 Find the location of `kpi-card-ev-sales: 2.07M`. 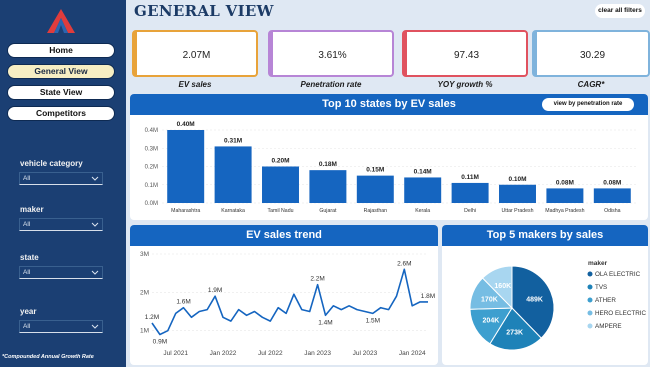

kpi-card-ev-sales: 2.07M is located at coordinates (195, 53).